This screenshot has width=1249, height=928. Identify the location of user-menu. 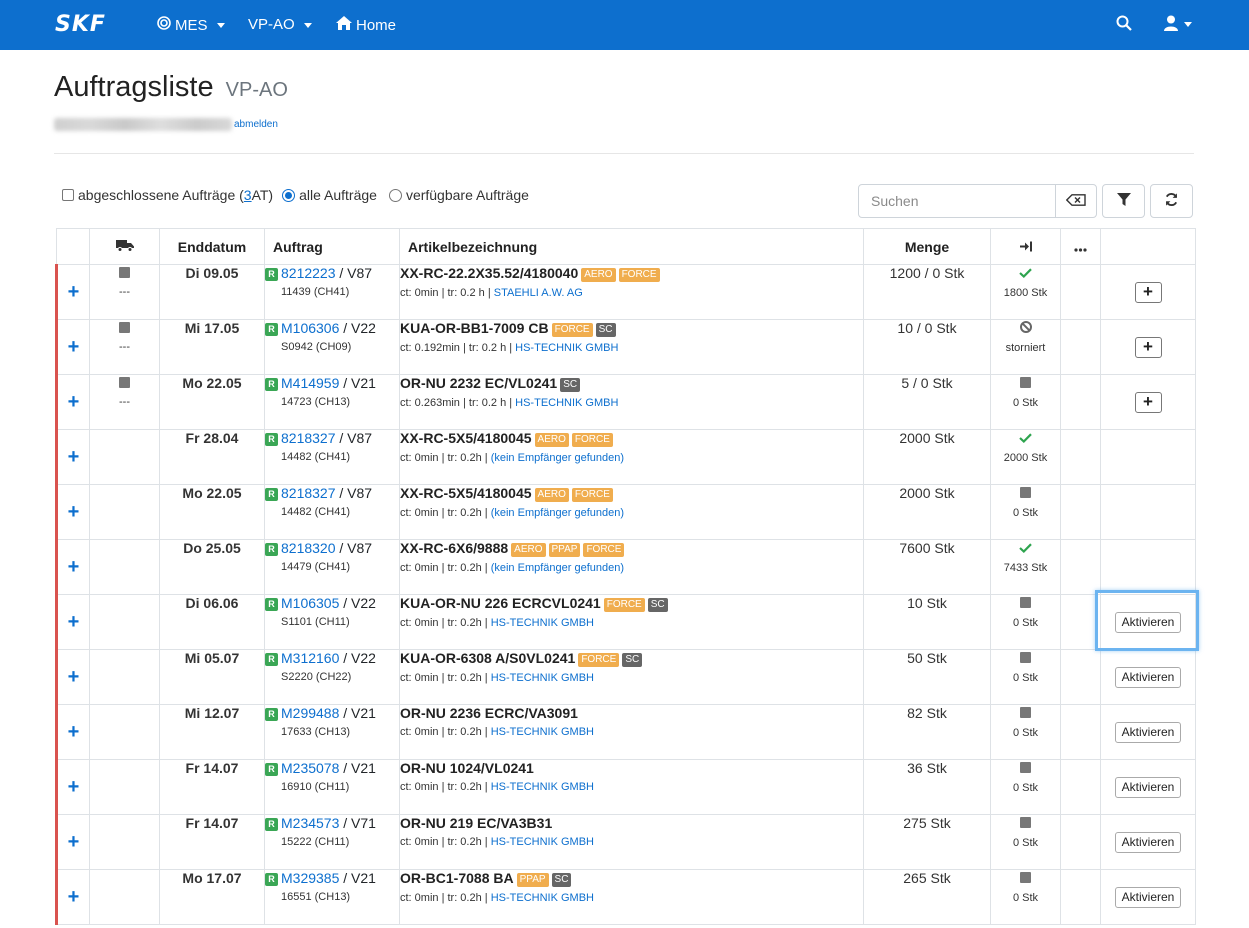
(1178, 24).